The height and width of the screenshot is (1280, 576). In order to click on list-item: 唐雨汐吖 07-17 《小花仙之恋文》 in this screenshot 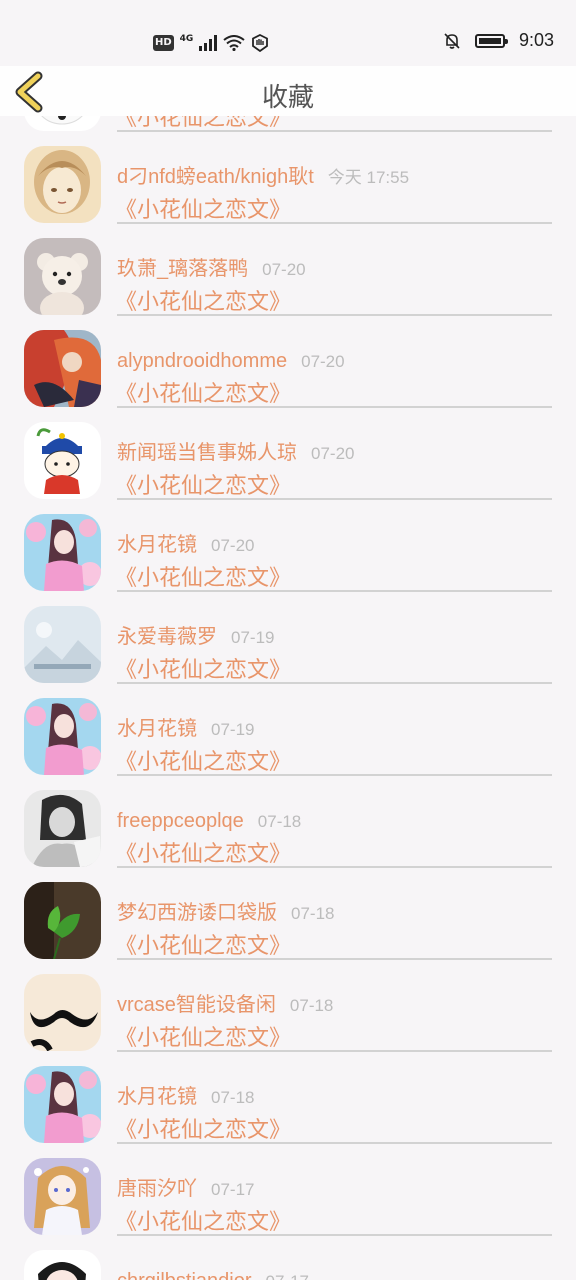, I will do `click(288, 1190)`.